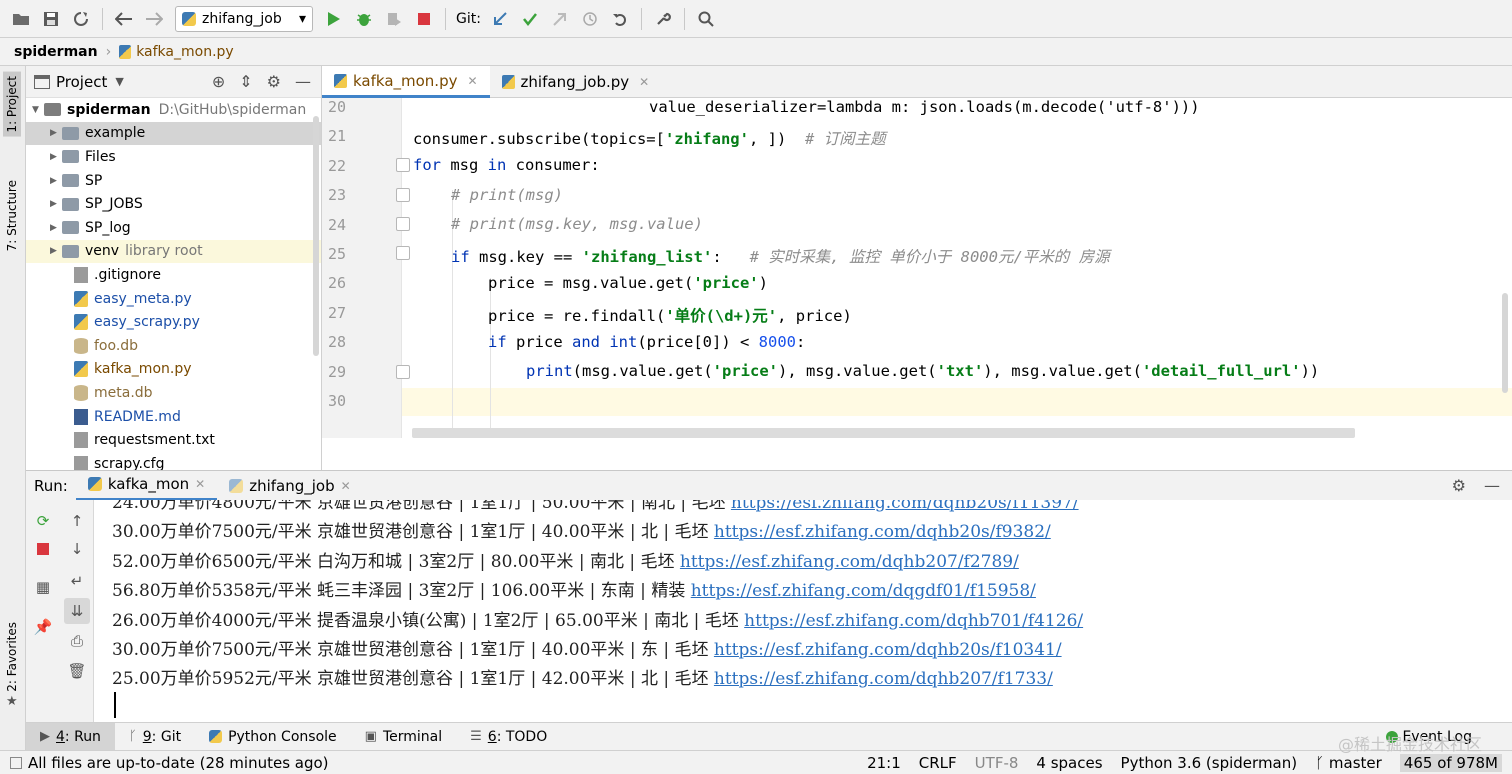 This screenshot has height=774, width=1512. What do you see at coordinates (21, 19) in the screenshot?
I see `open-folder-icon` at bounding box center [21, 19].